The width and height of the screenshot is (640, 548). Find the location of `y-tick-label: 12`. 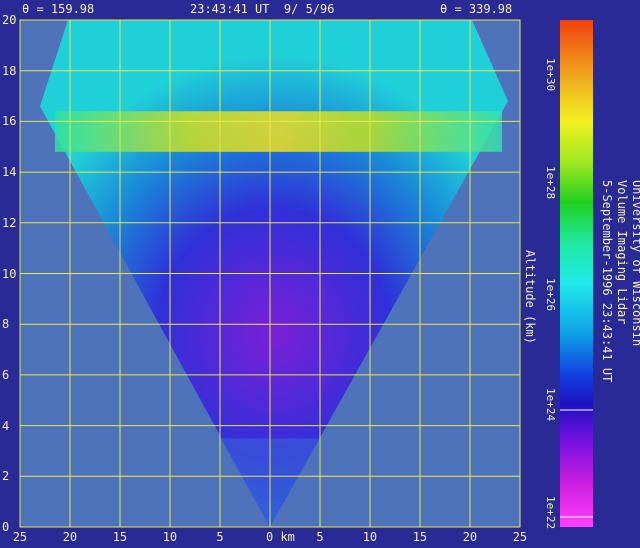

y-tick-label: 12 is located at coordinates (9, 222).